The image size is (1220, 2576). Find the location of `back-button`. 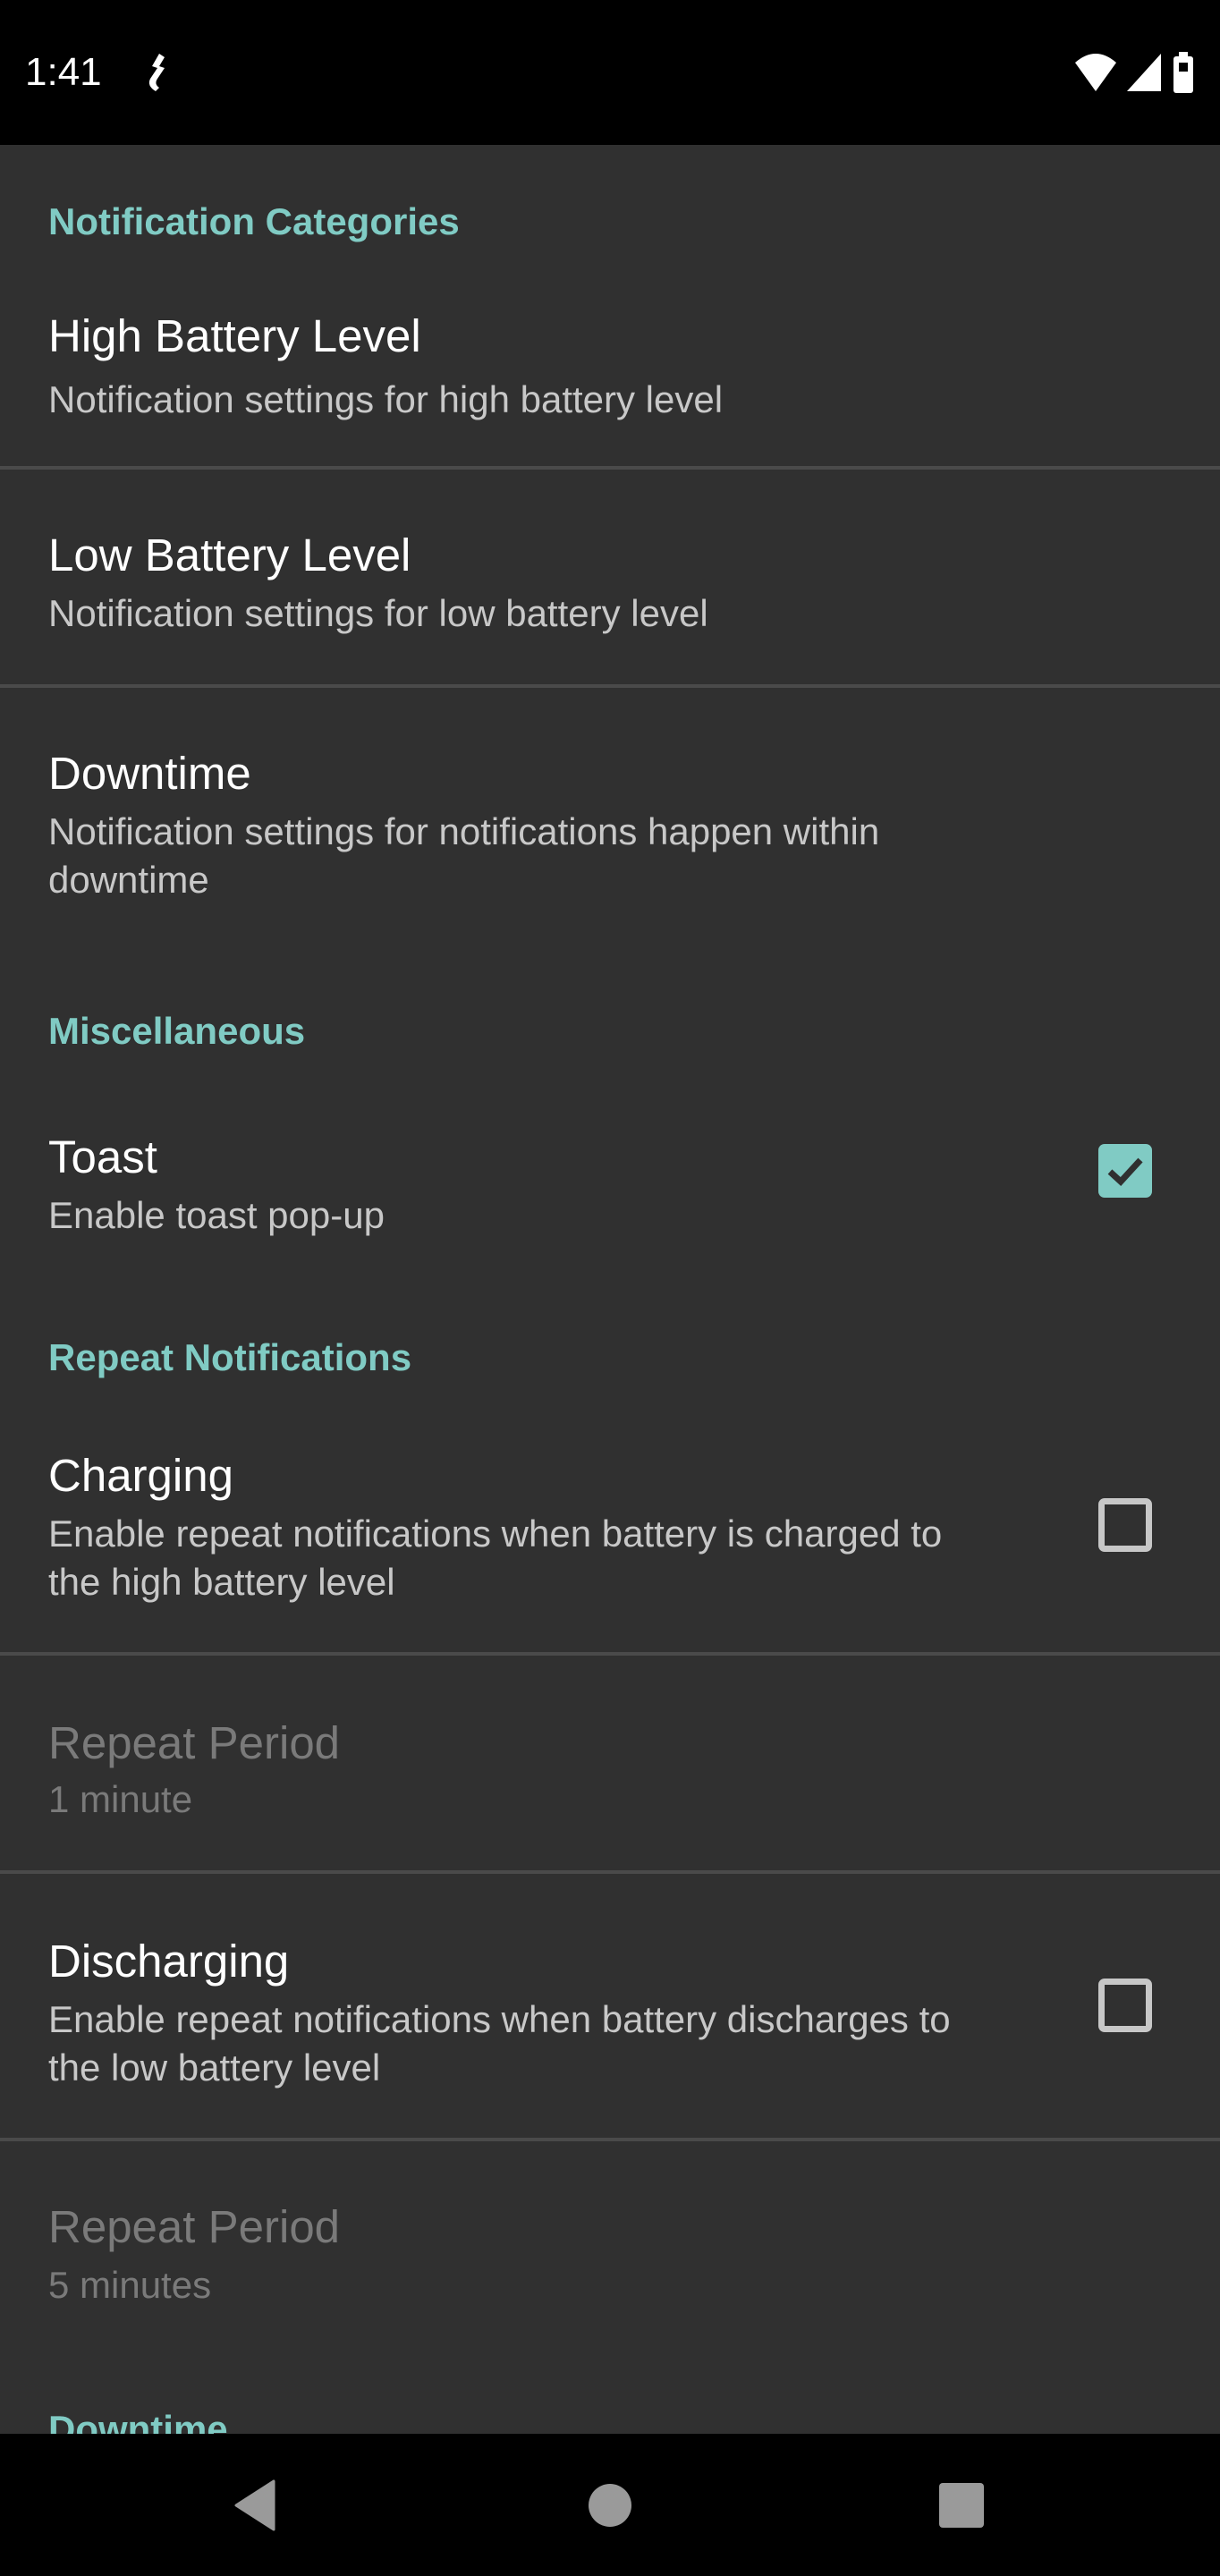

back-button is located at coordinates (255, 2505).